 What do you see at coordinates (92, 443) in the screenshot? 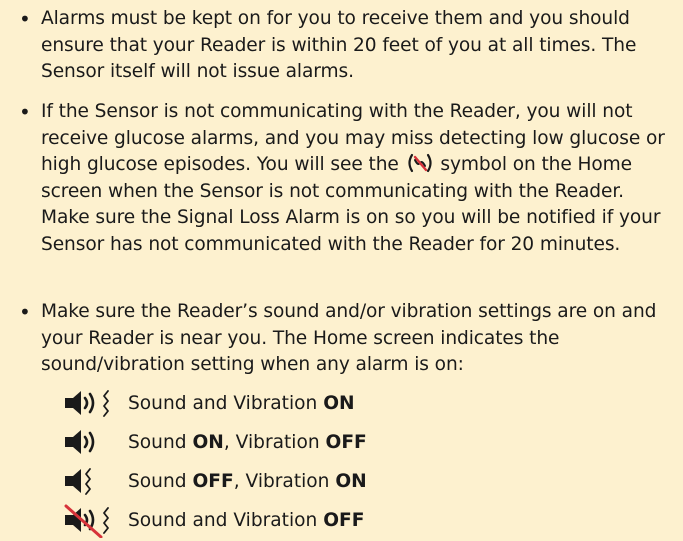
I see `sound-on-vibration-off-icon` at bounding box center [92, 443].